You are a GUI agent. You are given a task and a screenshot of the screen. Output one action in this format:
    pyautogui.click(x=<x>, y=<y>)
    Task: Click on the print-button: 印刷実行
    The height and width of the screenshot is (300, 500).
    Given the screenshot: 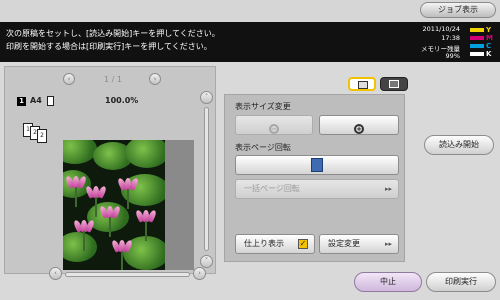 What is the action you would take?
    pyautogui.click(x=461, y=282)
    